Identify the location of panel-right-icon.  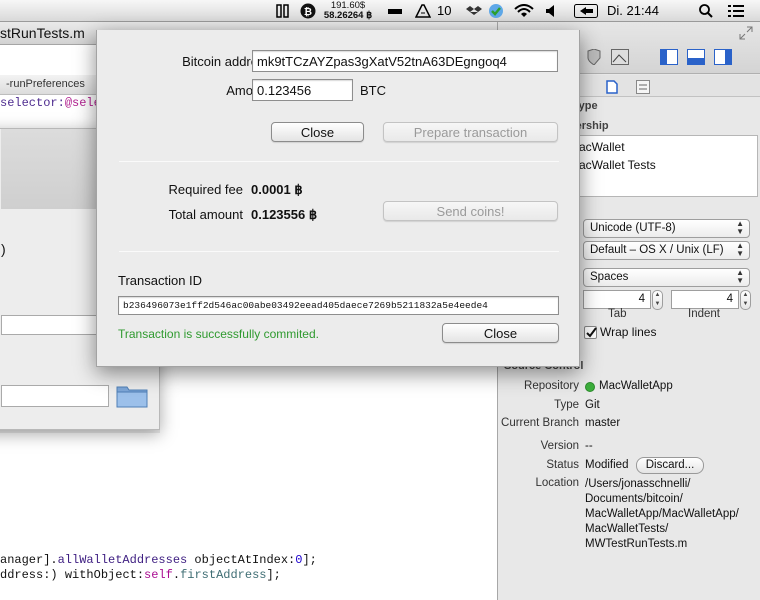
(723, 57).